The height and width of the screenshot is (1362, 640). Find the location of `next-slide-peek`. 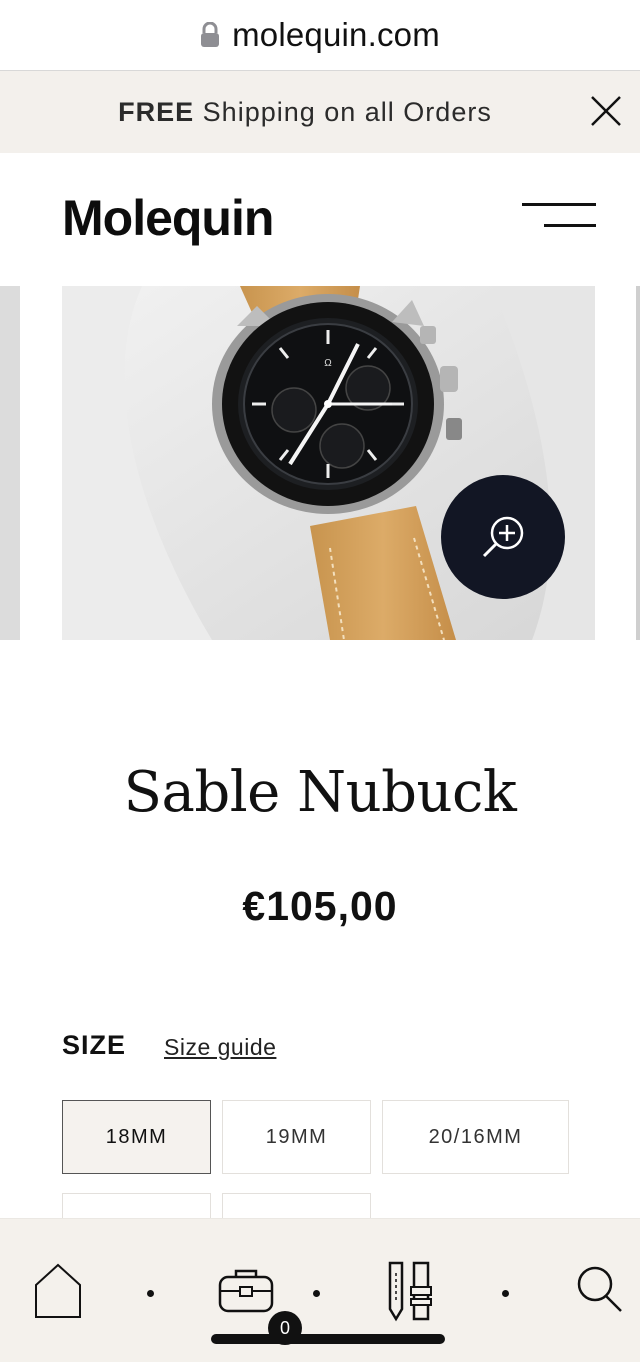

next-slide-peek is located at coordinates (638, 463).